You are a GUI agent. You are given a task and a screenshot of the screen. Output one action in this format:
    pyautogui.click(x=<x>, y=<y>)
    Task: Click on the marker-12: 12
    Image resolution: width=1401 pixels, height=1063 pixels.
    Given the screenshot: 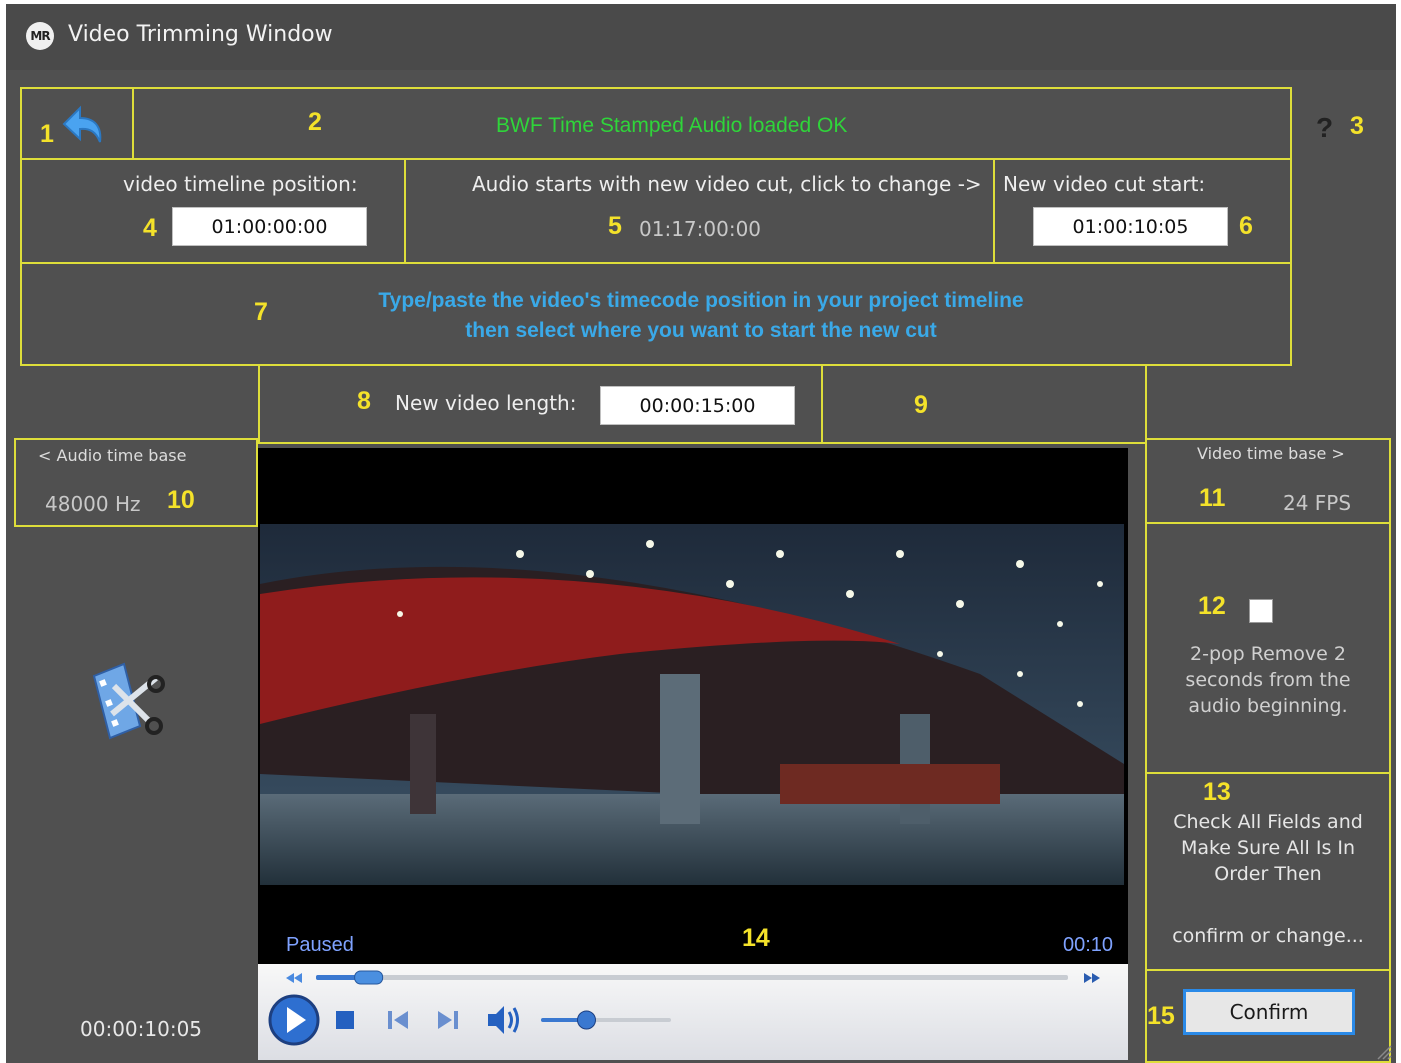 What is the action you would take?
    pyautogui.click(x=1212, y=606)
    